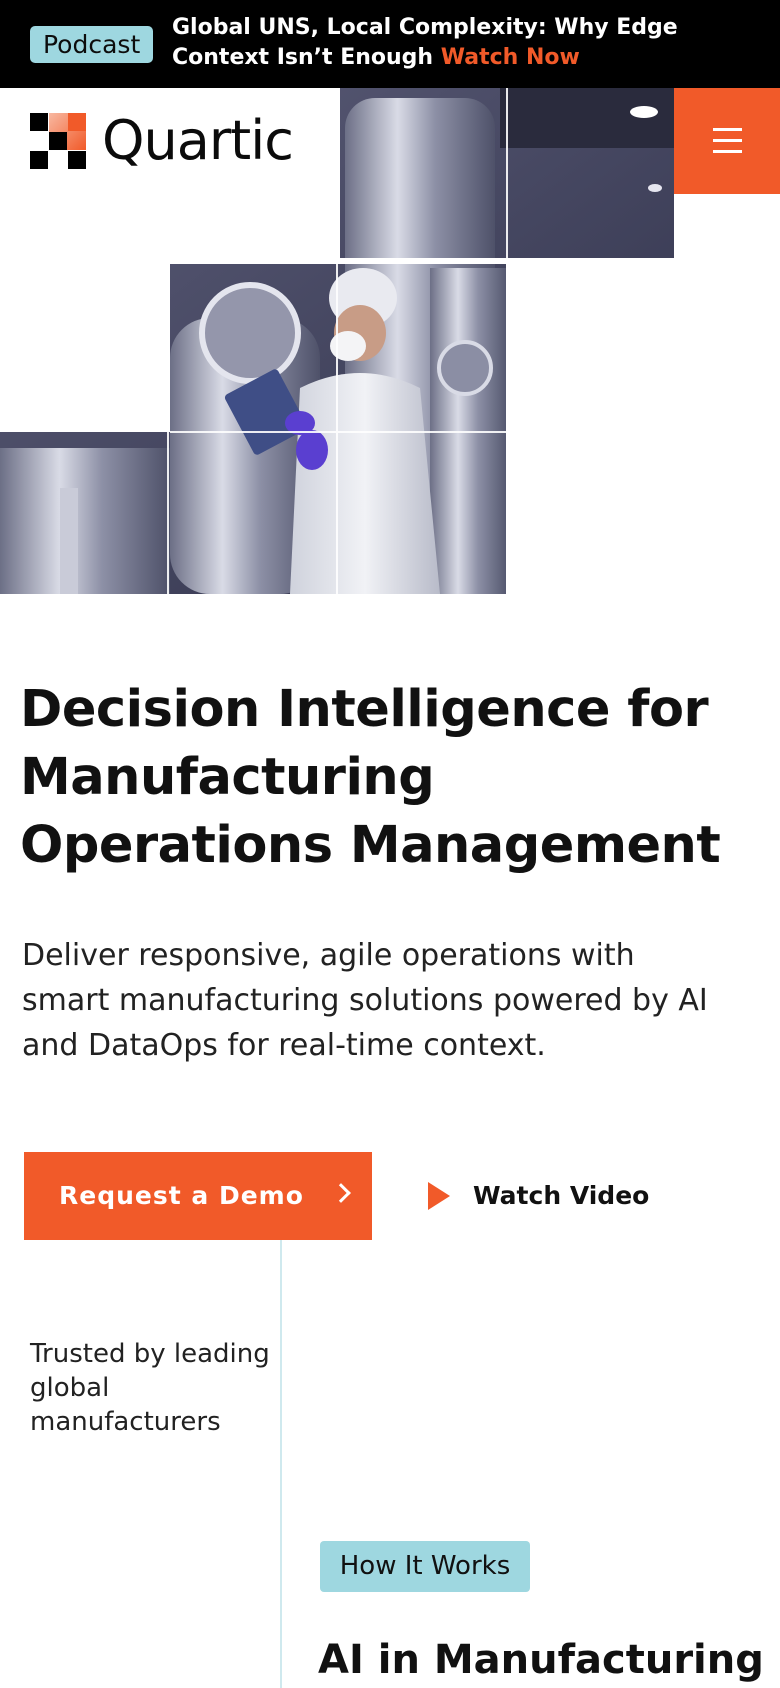 The width and height of the screenshot is (780, 1688). Describe the element at coordinates (92, 44) in the screenshot. I see `podcast-badge: Podcast` at that location.